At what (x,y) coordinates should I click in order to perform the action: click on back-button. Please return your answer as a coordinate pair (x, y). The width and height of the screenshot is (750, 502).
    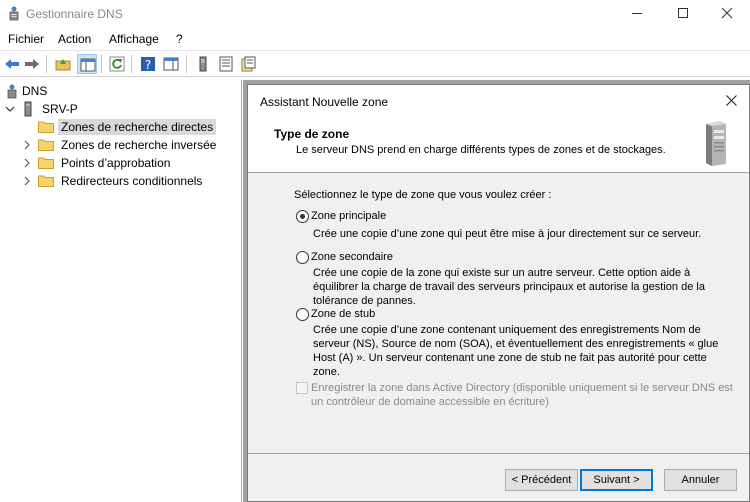
    Looking at the image, I should click on (12, 64).